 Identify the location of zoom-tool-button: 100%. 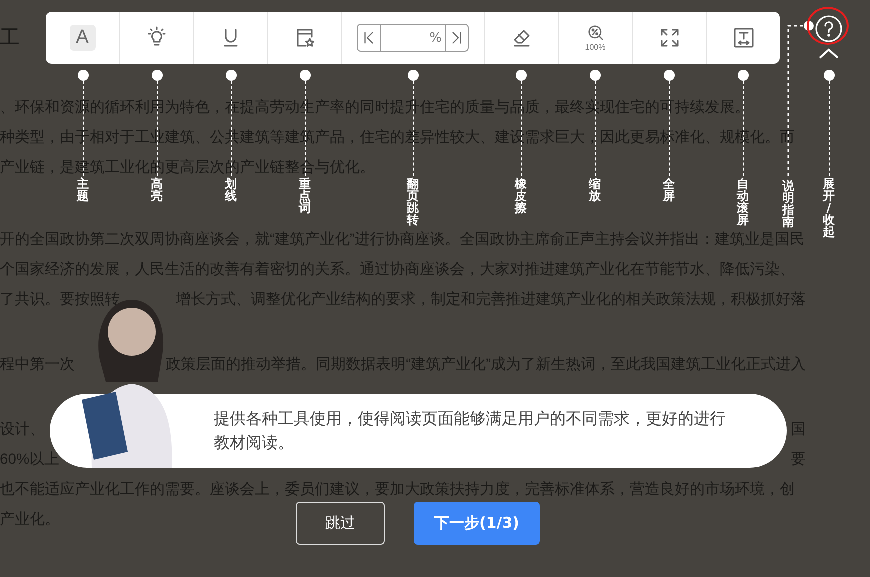
(596, 38).